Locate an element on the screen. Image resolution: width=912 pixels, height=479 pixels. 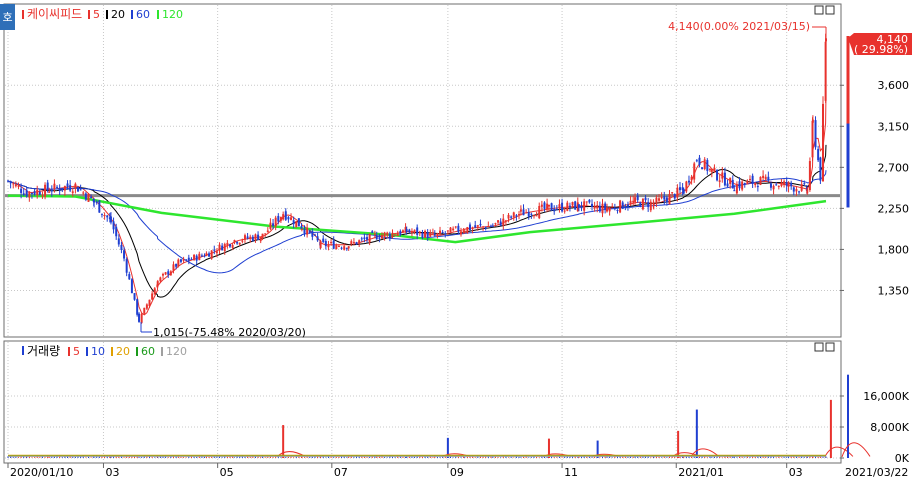
volume-title-marker is located at coordinates (23, 350).